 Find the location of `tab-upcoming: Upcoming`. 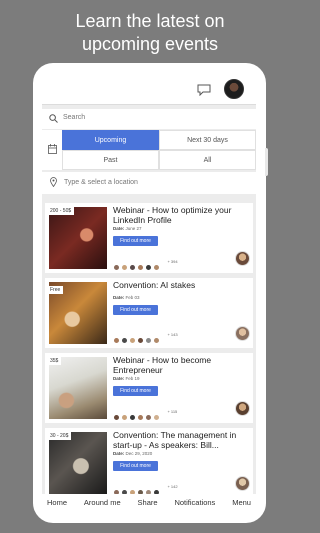

tab-upcoming: Upcoming is located at coordinates (110, 140).